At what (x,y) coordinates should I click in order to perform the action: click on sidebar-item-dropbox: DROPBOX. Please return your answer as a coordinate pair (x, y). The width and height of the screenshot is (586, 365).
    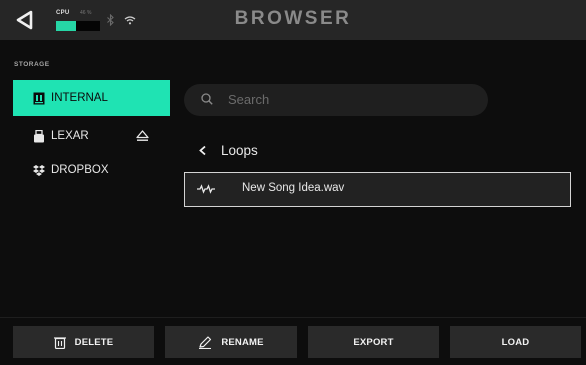
    Looking at the image, I should click on (91, 170).